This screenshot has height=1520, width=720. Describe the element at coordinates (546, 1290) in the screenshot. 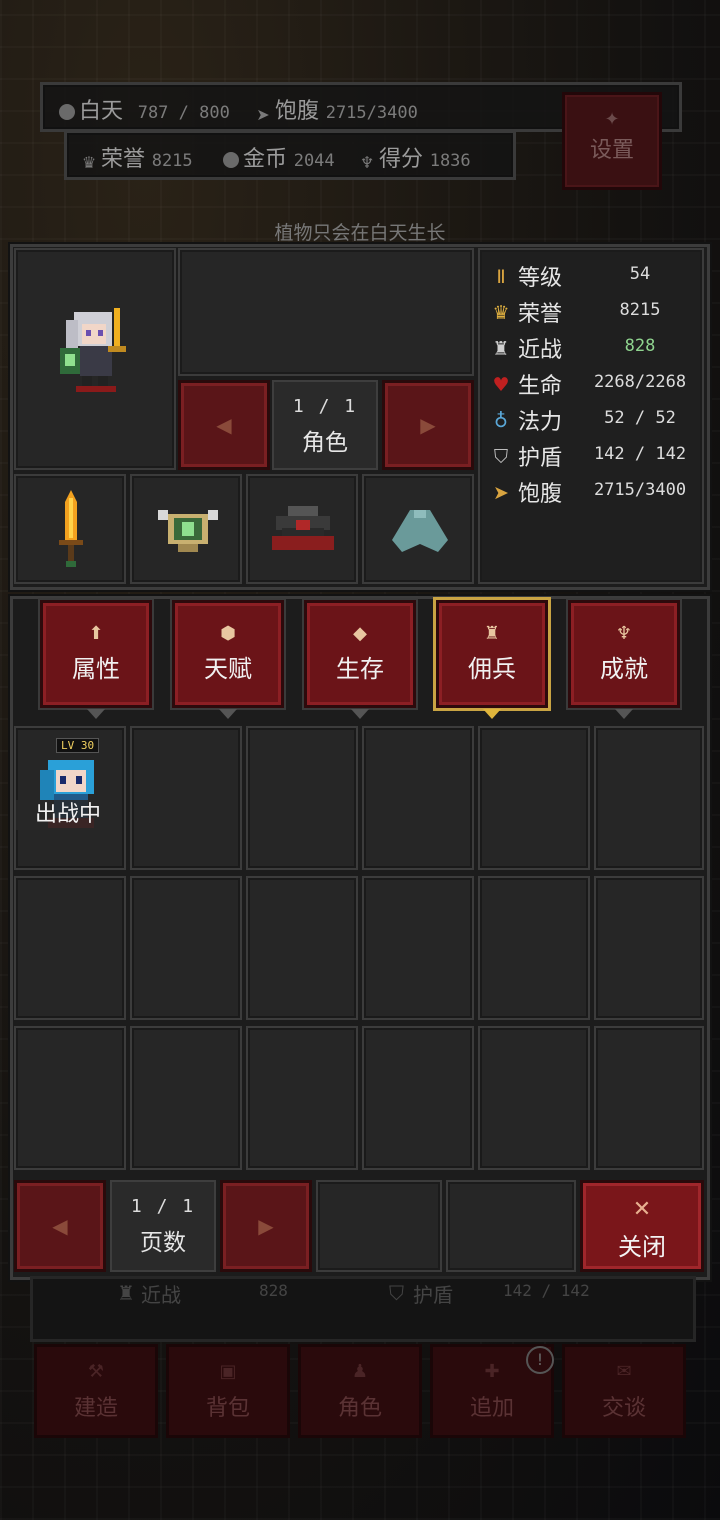

I see `bg-shield-value: 142 / 142` at that location.